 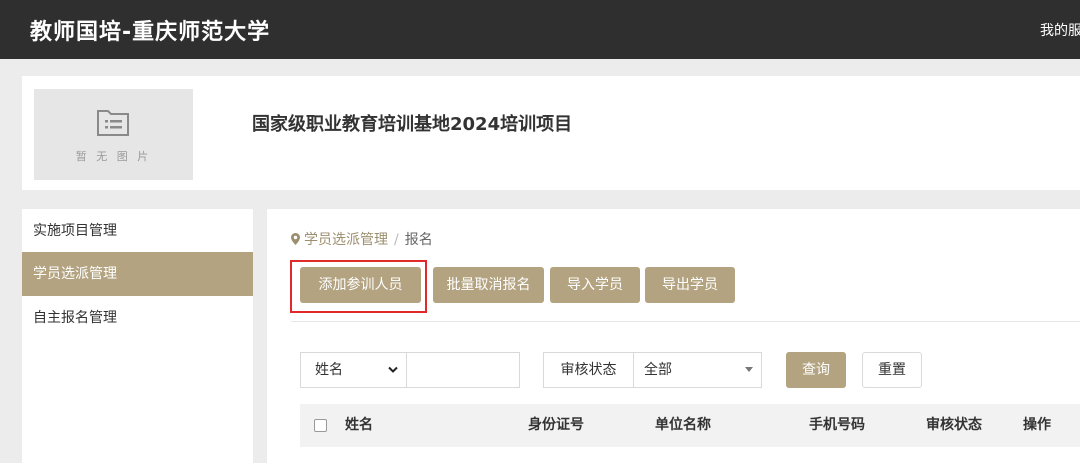 I want to click on breadcrumb: 学员选派管理 / 报名, so click(x=362, y=239).